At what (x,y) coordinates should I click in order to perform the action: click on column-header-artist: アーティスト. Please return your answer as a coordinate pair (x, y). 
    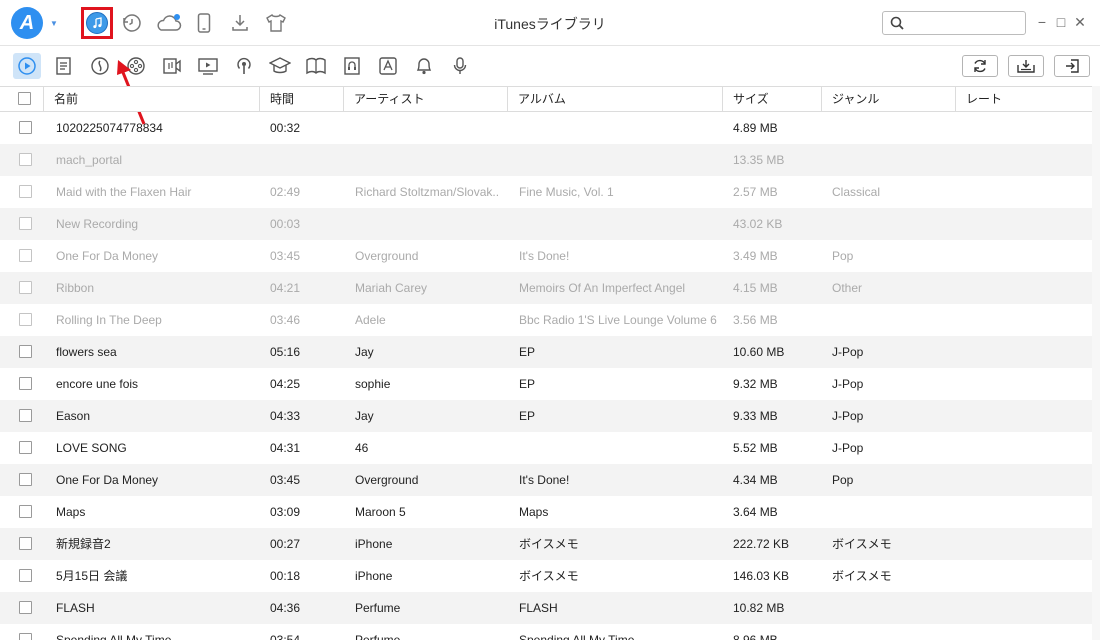
    Looking at the image, I should click on (426, 99).